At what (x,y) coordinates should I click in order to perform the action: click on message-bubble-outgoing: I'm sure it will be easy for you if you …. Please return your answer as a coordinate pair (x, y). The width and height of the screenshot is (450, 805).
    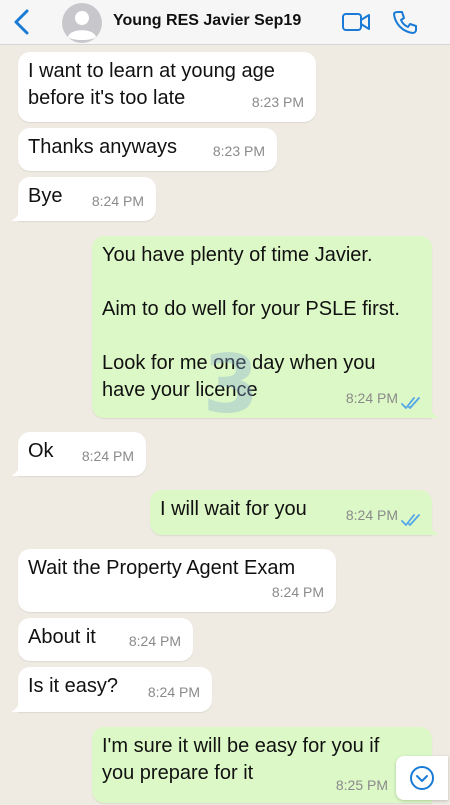
    Looking at the image, I should click on (262, 765).